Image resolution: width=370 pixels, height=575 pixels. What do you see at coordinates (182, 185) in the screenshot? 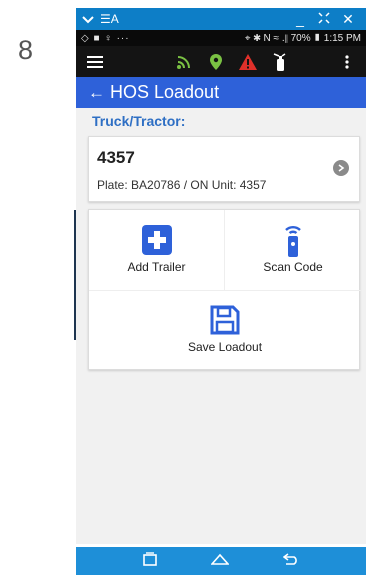
I see `truck-details: Plate: BA20786 / ON Unit: 4357` at bounding box center [182, 185].